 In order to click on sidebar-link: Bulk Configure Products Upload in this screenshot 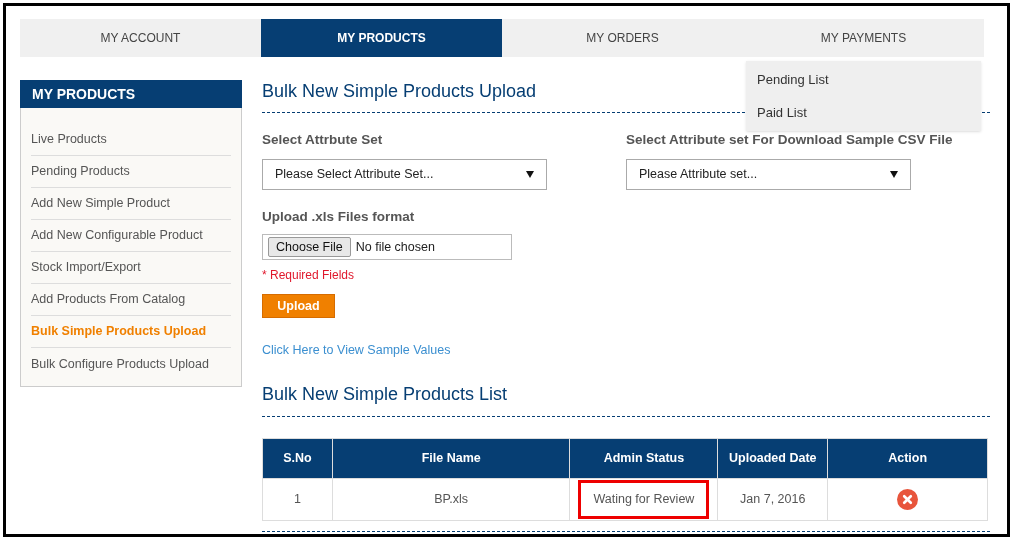, I will do `click(120, 364)`.